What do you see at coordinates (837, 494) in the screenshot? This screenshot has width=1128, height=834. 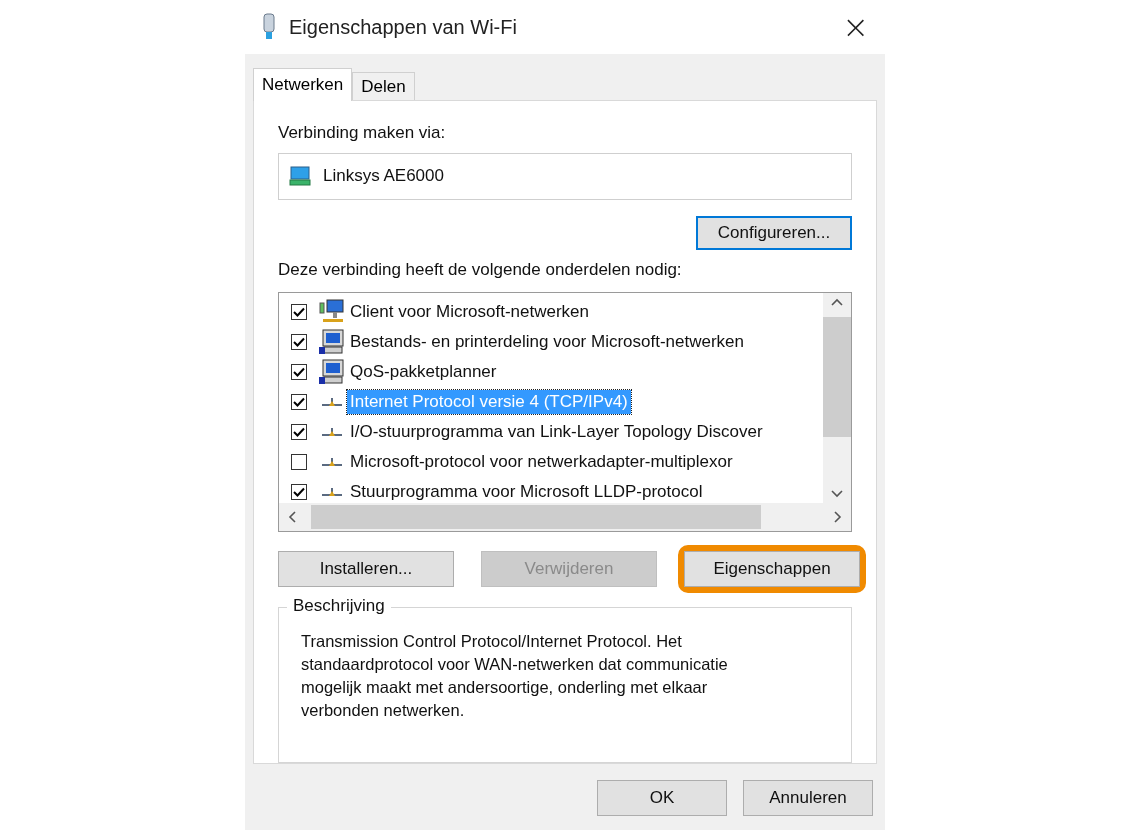 I see `scroll-down-icon` at bounding box center [837, 494].